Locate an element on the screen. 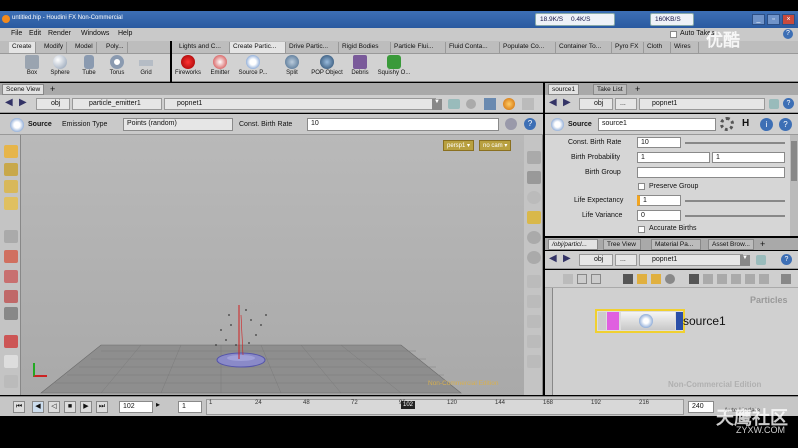  param-life-expectancy-slider is located at coordinates (735, 201).